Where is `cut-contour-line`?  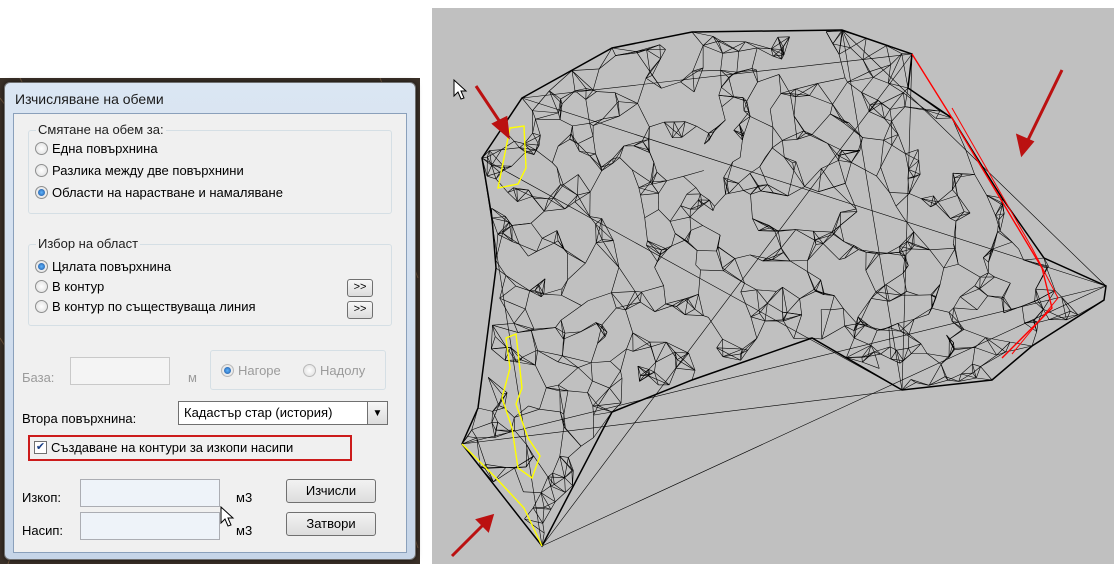
cut-contour-line is located at coordinates (521, 406).